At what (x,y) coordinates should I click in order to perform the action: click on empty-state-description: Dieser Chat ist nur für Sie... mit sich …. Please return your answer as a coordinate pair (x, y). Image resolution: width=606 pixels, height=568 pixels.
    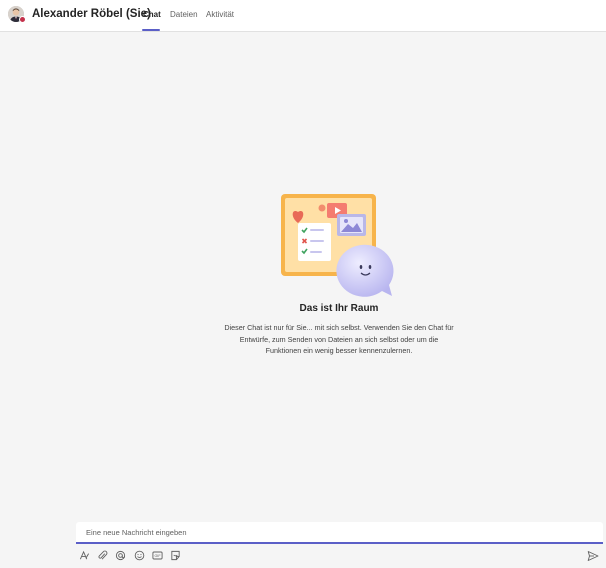
    Looking at the image, I should click on (339, 339).